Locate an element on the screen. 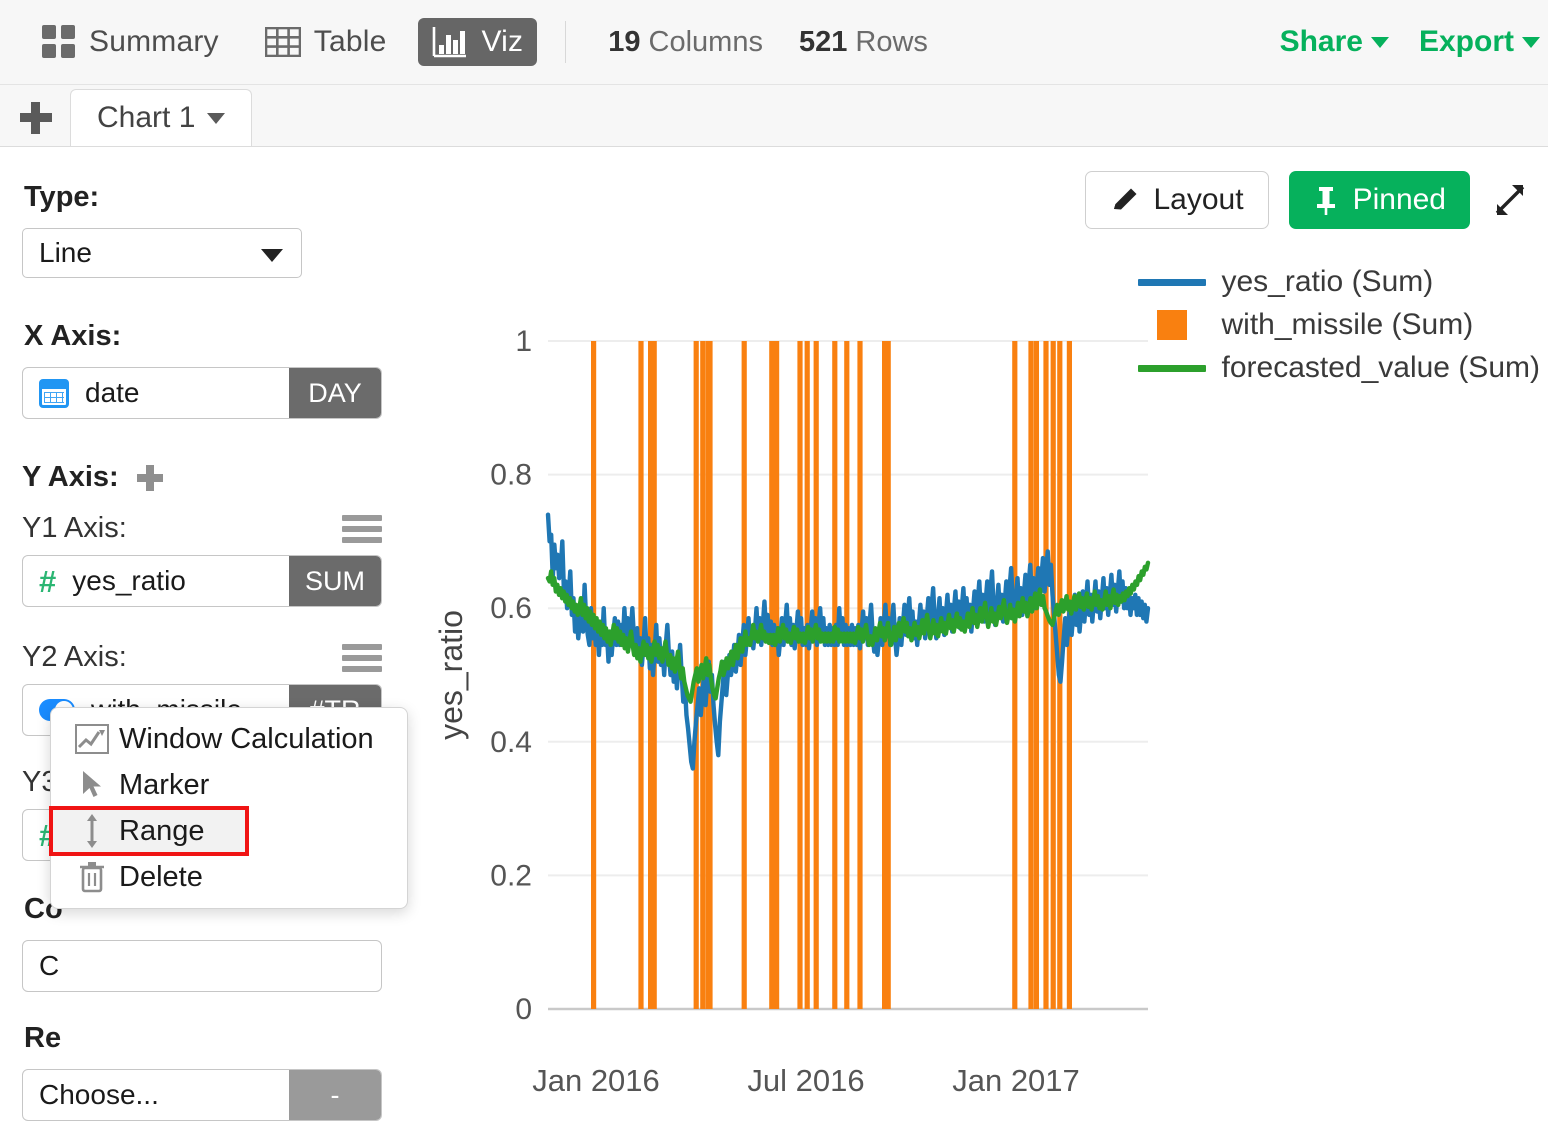 This screenshot has width=1548, height=1146. color-field: C is located at coordinates (202, 966).